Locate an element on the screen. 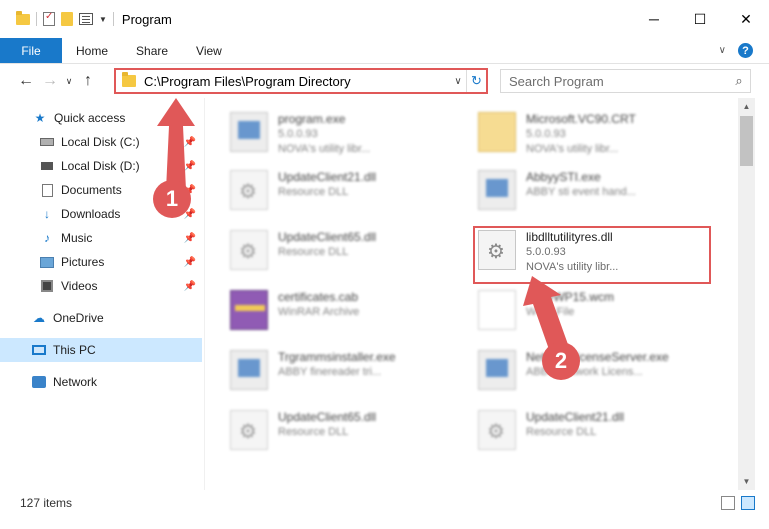 The image size is (769, 529). customize-toolbar-icon: ▼ is located at coordinates (103, 19).